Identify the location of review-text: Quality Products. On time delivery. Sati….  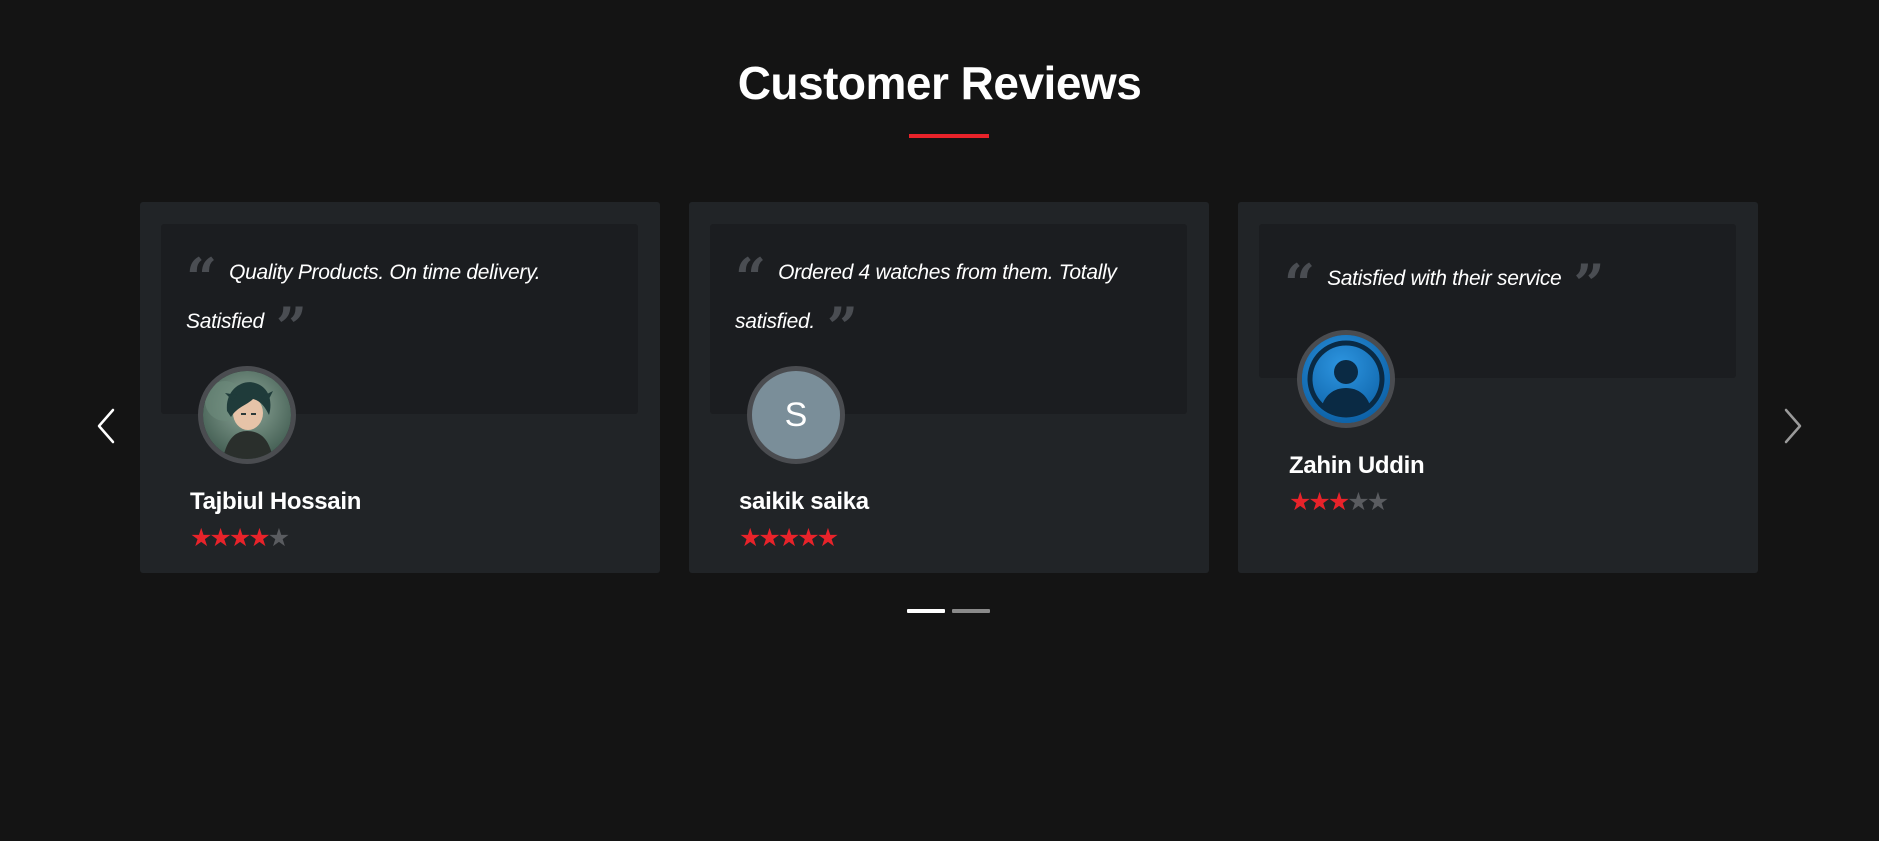
(363, 297).